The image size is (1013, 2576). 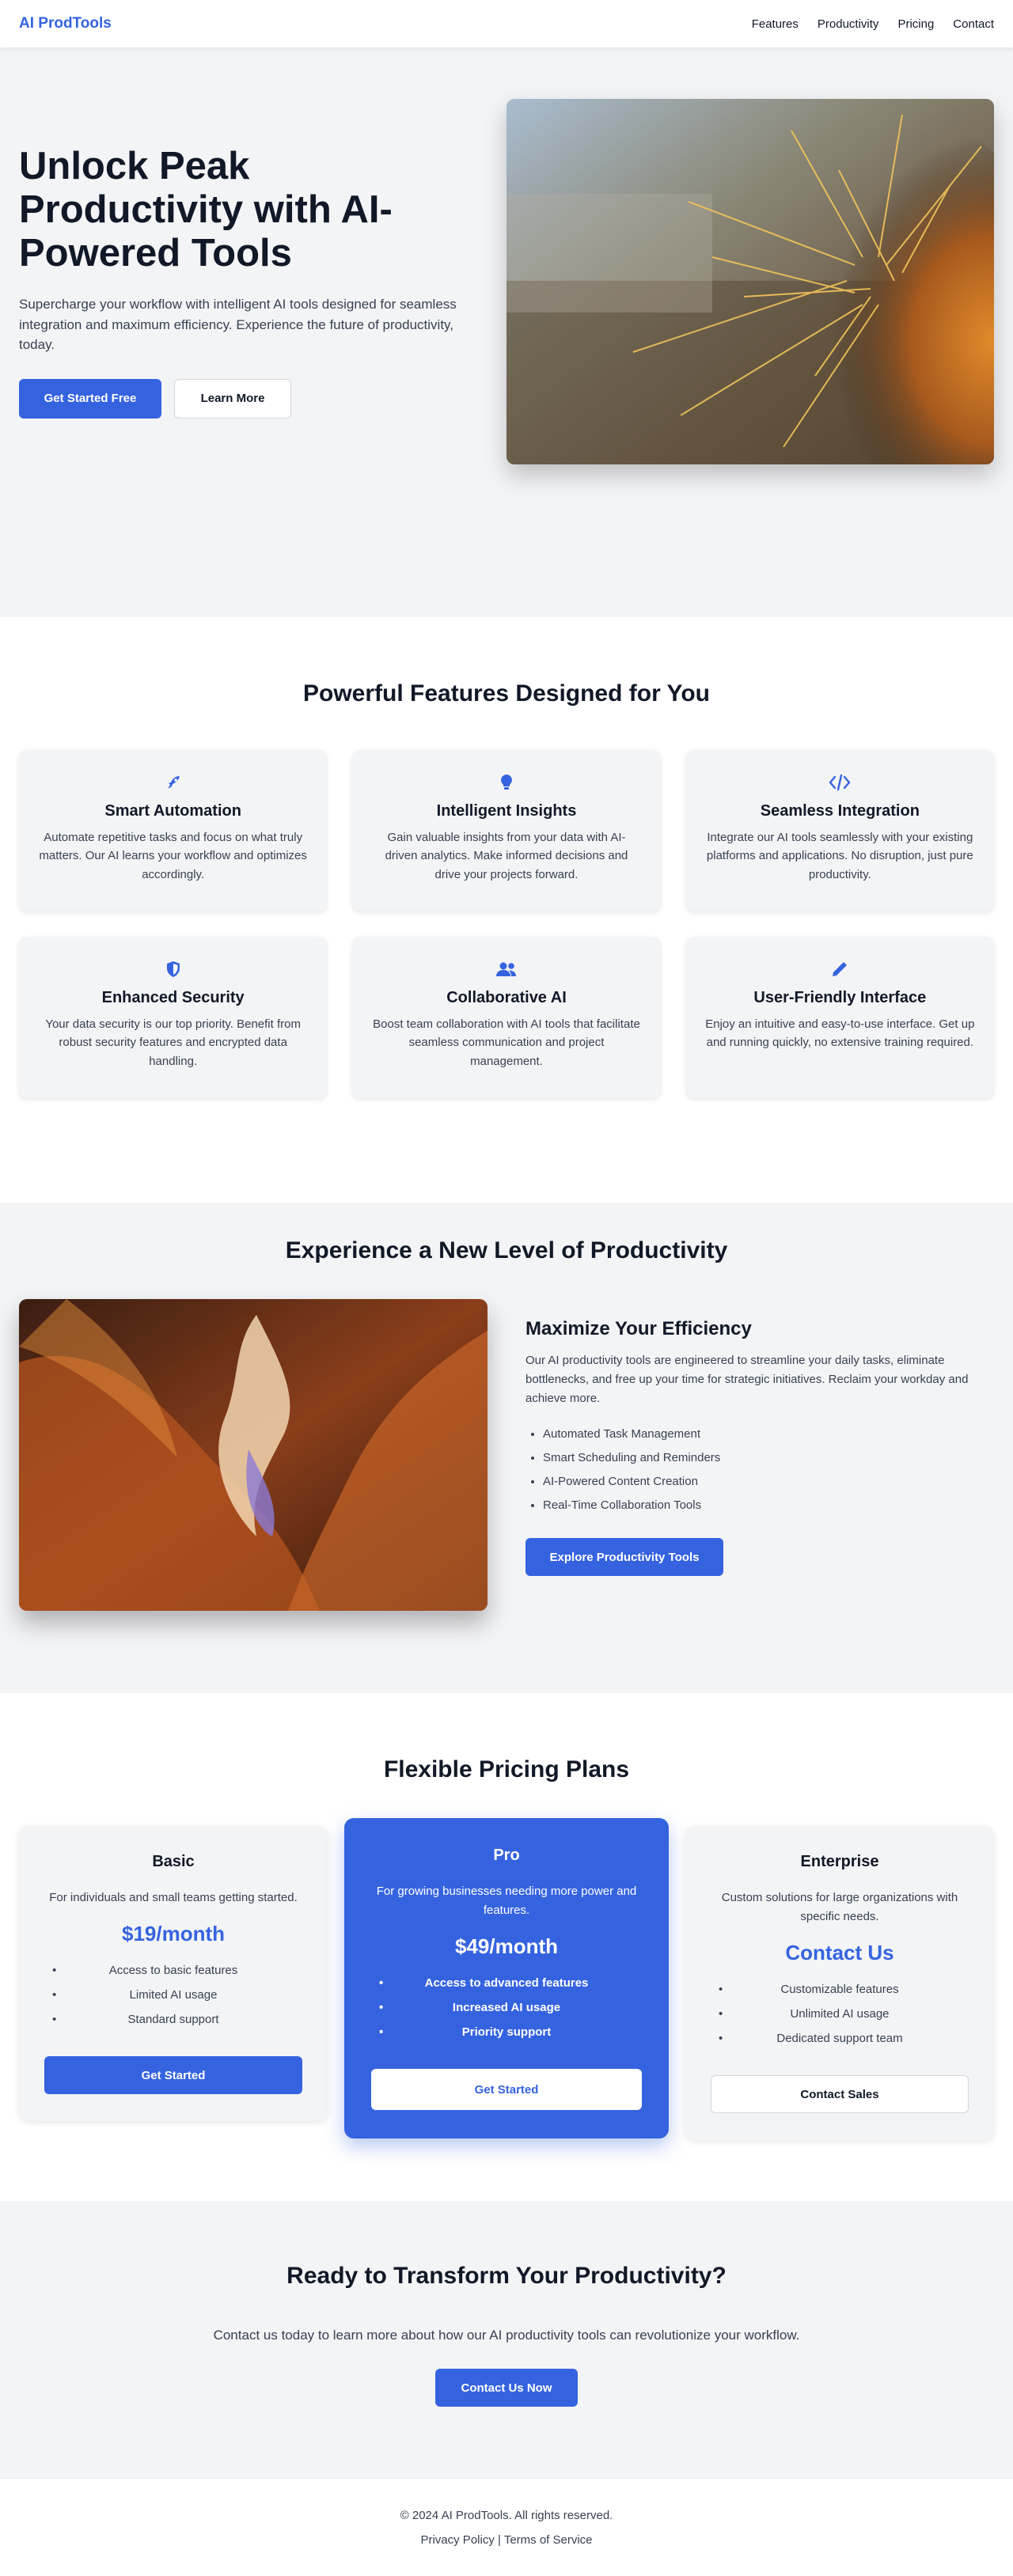 I want to click on contact-us-now-button: Contact Us Now, so click(x=506, y=2388).